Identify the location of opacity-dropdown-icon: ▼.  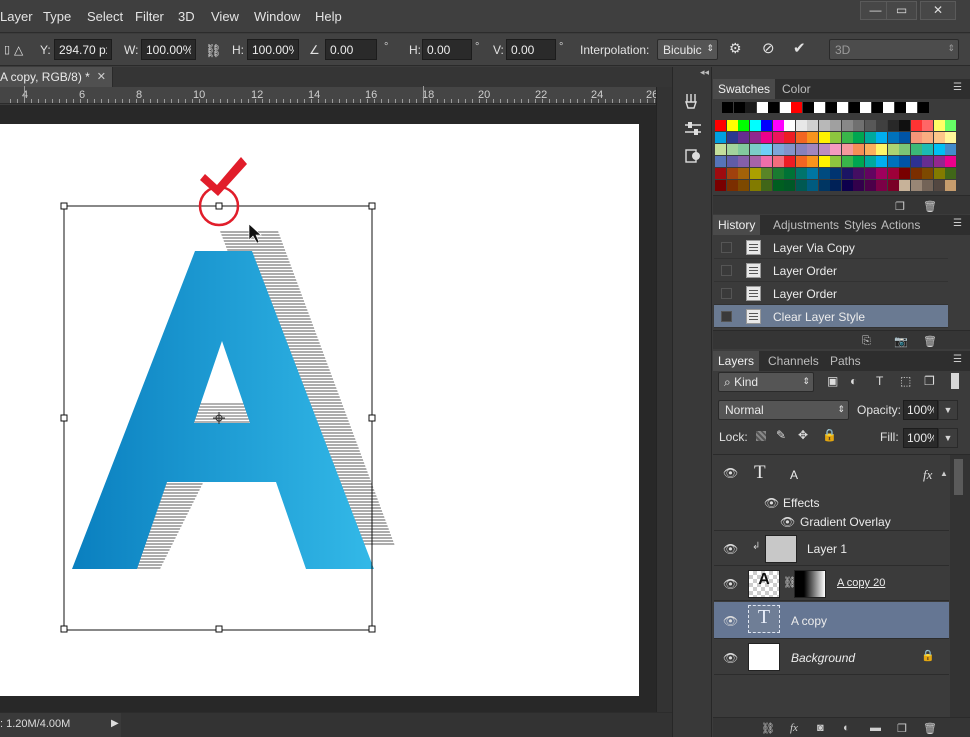
(948, 410).